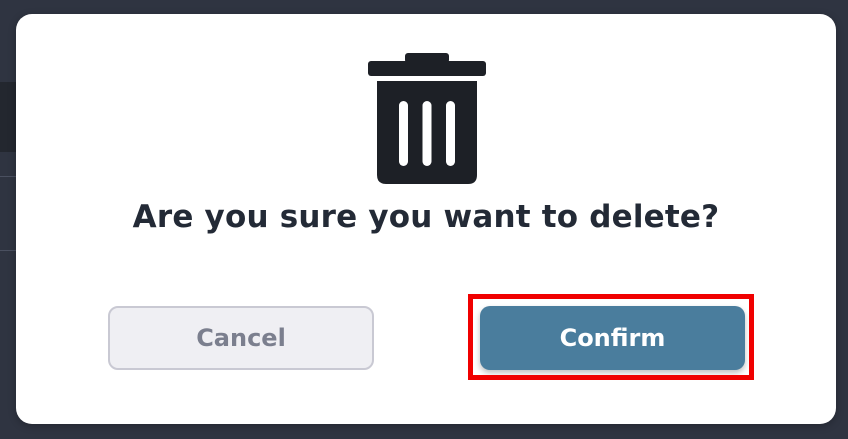 The width and height of the screenshot is (848, 439). I want to click on dialog-title: Are you sure you want to delete?, so click(426, 217).